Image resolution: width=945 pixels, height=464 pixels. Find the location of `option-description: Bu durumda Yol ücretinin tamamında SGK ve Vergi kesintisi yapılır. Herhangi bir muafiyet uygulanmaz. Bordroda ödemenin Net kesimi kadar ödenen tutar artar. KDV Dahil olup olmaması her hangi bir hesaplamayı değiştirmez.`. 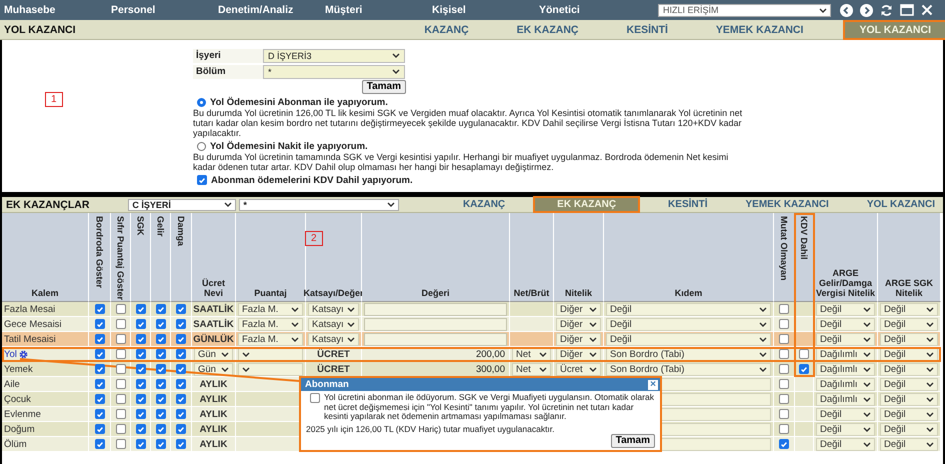

option-description: Bu durumda Yol ücretinin tamamında SGK ve Vergi kesintisi yapılır. Herhangi bir muafiyet uygulanmaz. Bordroda ödemenin Net kesimi kadar ödenen tutar artar. KDV Dahil olup olmaması her hangi bir hesaplamayı değiştirmez. is located at coordinates (461, 162).